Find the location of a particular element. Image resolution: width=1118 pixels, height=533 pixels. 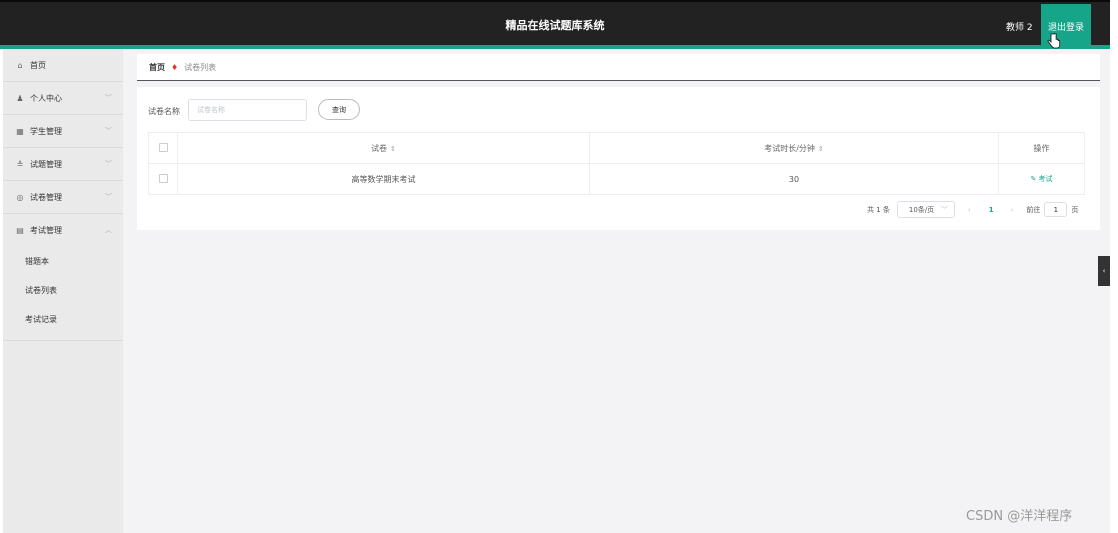

query-button: 查询 is located at coordinates (339, 109).